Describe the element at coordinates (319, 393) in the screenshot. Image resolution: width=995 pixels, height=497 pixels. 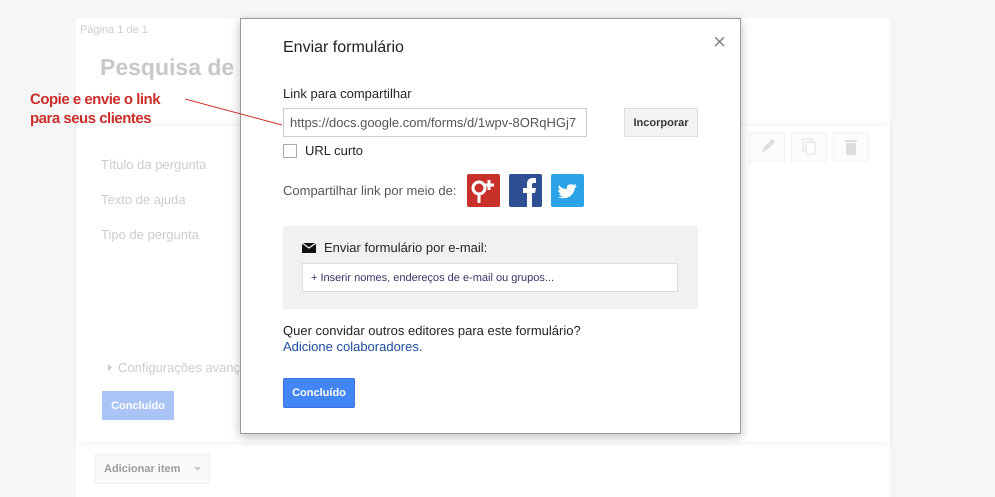
I see `done-button: Concluído` at that location.